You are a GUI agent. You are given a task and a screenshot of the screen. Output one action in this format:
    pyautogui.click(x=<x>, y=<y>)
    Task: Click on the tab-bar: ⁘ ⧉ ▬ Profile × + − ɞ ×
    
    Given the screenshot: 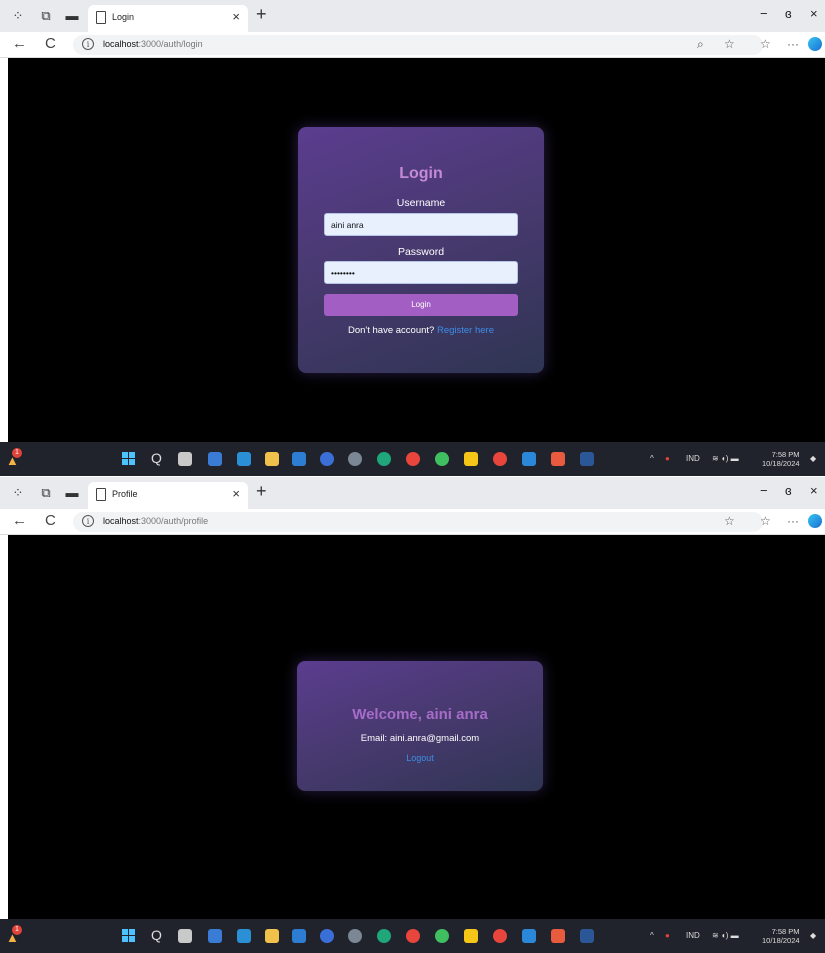 What is the action you would take?
    pyautogui.click(x=412, y=493)
    